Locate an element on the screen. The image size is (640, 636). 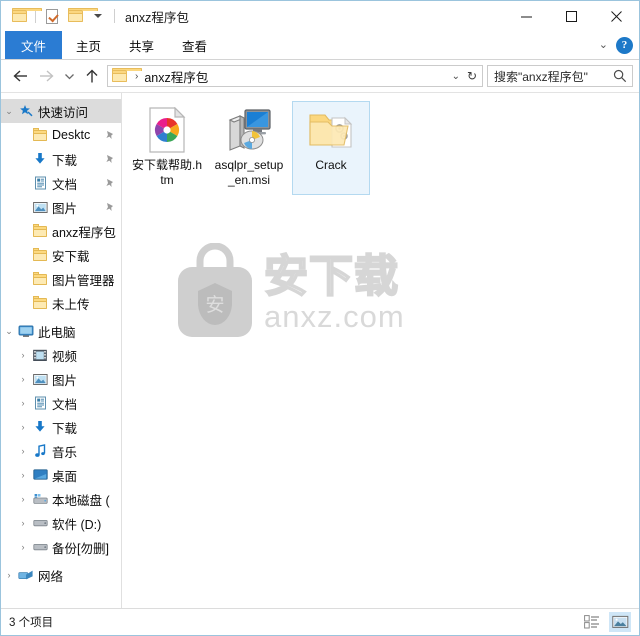
refresh-icon: ↻ is located at coordinates (472, 76).